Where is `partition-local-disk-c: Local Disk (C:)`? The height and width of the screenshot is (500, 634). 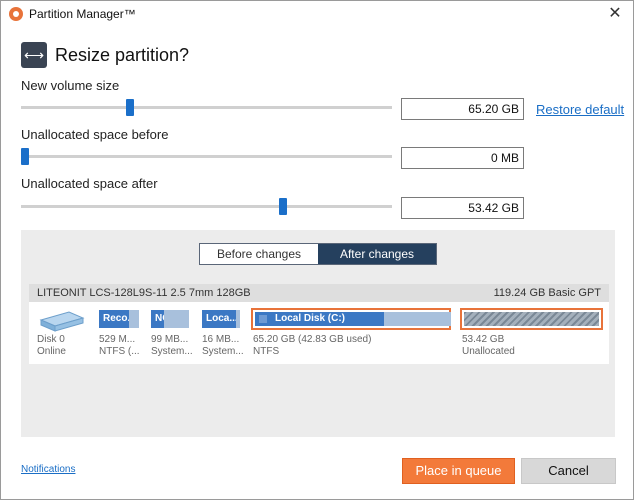
partition-local-disk-c: Local Disk (C:) is located at coordinates (351, 319).